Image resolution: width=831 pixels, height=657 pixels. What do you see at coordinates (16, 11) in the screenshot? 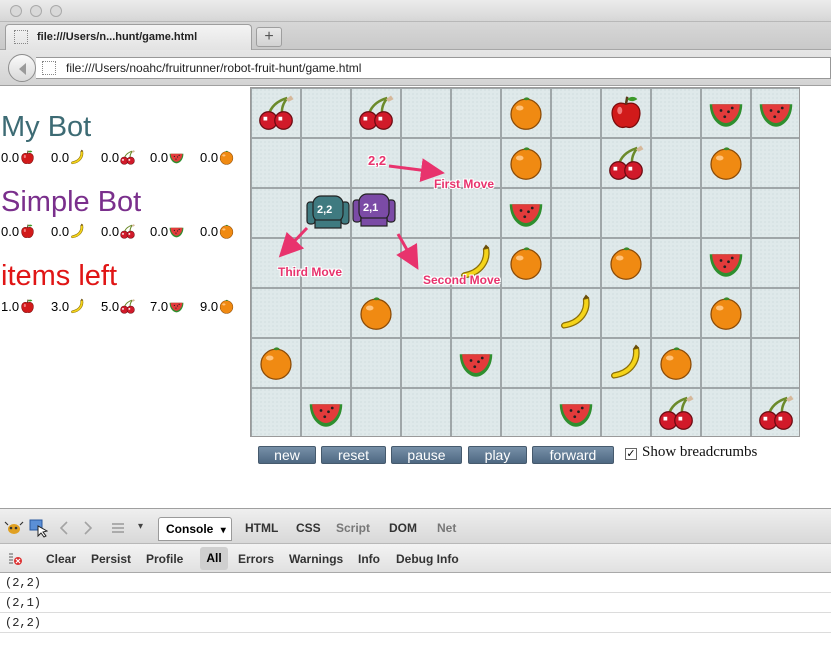
I see `window-close-button` at bounding box center [16, 11].